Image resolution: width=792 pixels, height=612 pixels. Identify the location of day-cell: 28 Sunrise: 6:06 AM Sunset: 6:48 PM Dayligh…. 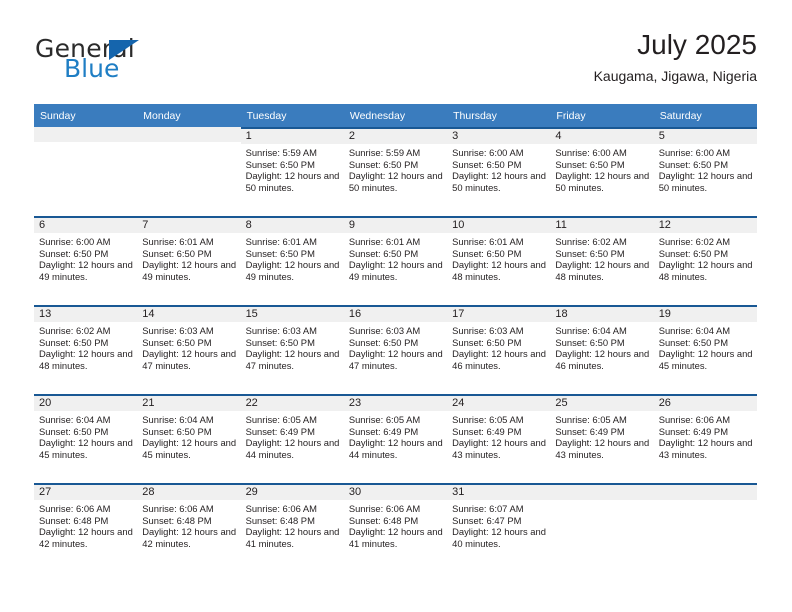
(189, 527).